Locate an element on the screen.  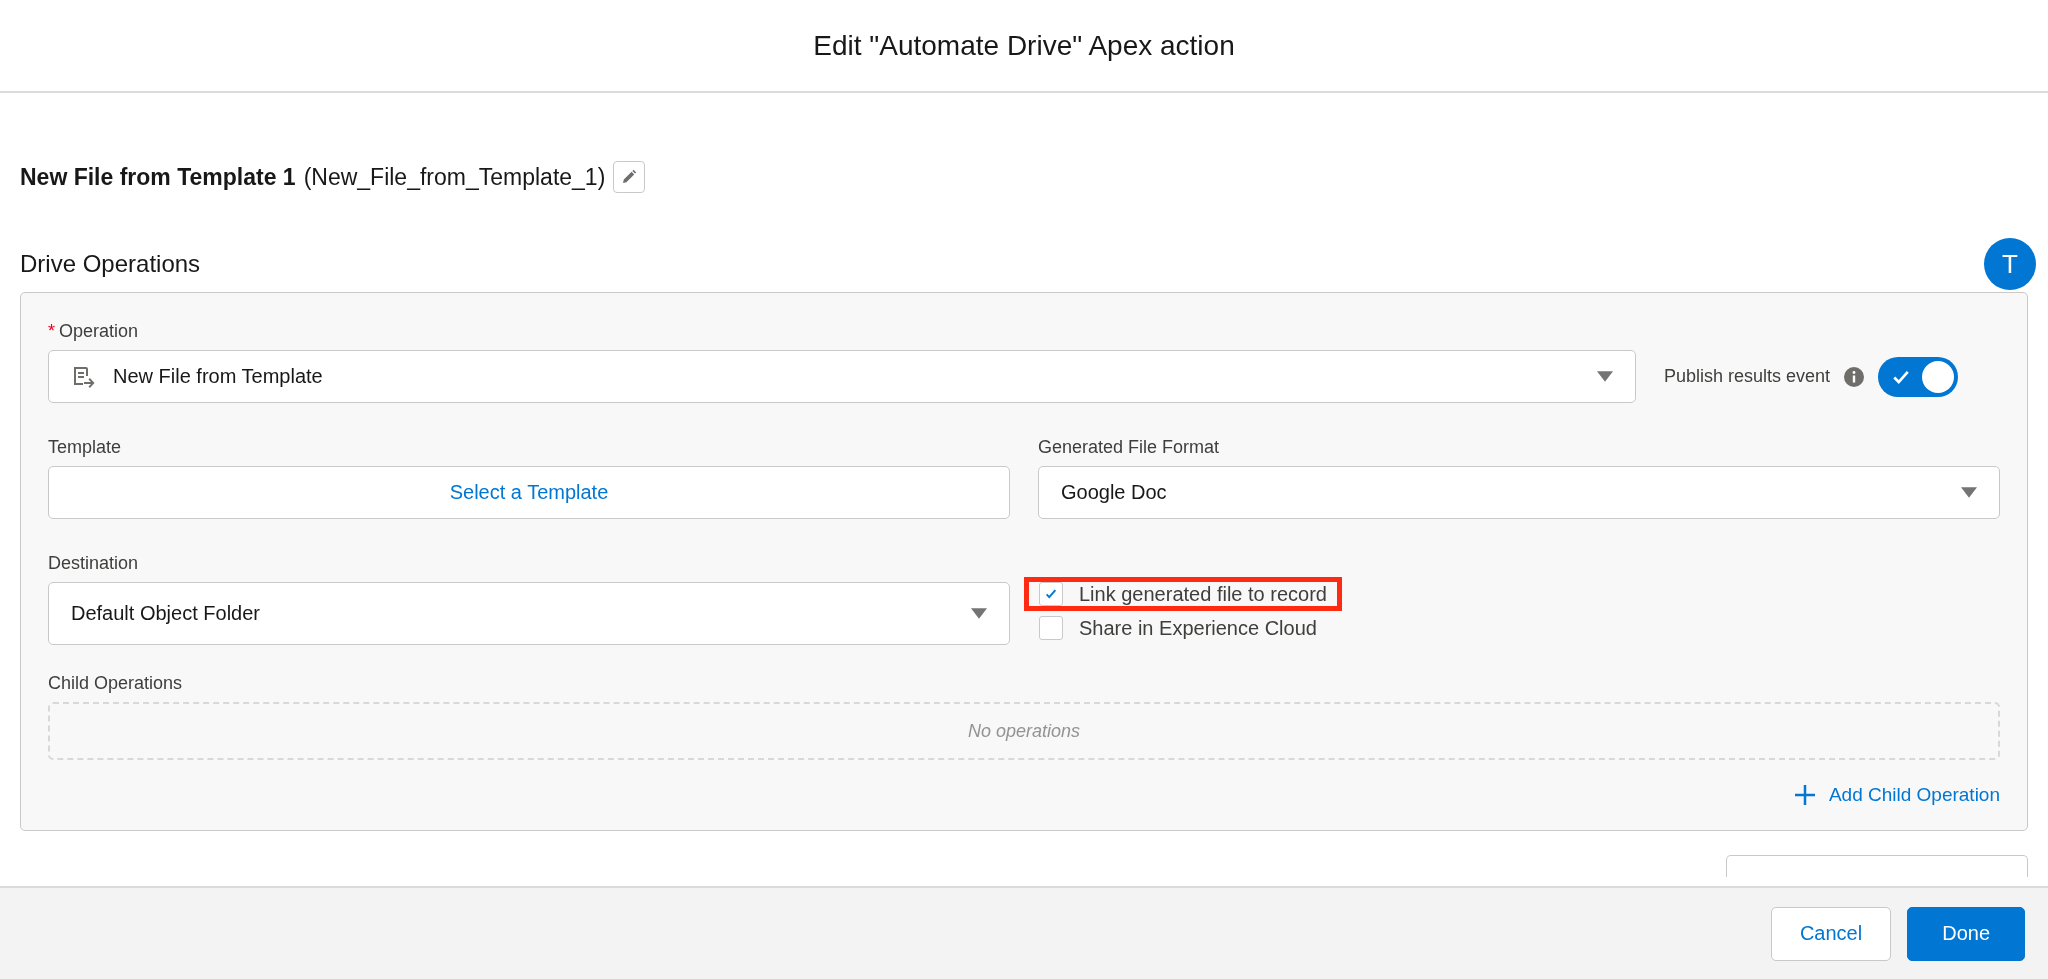
field-label: Child Operations is located at coordinates (115, 683).